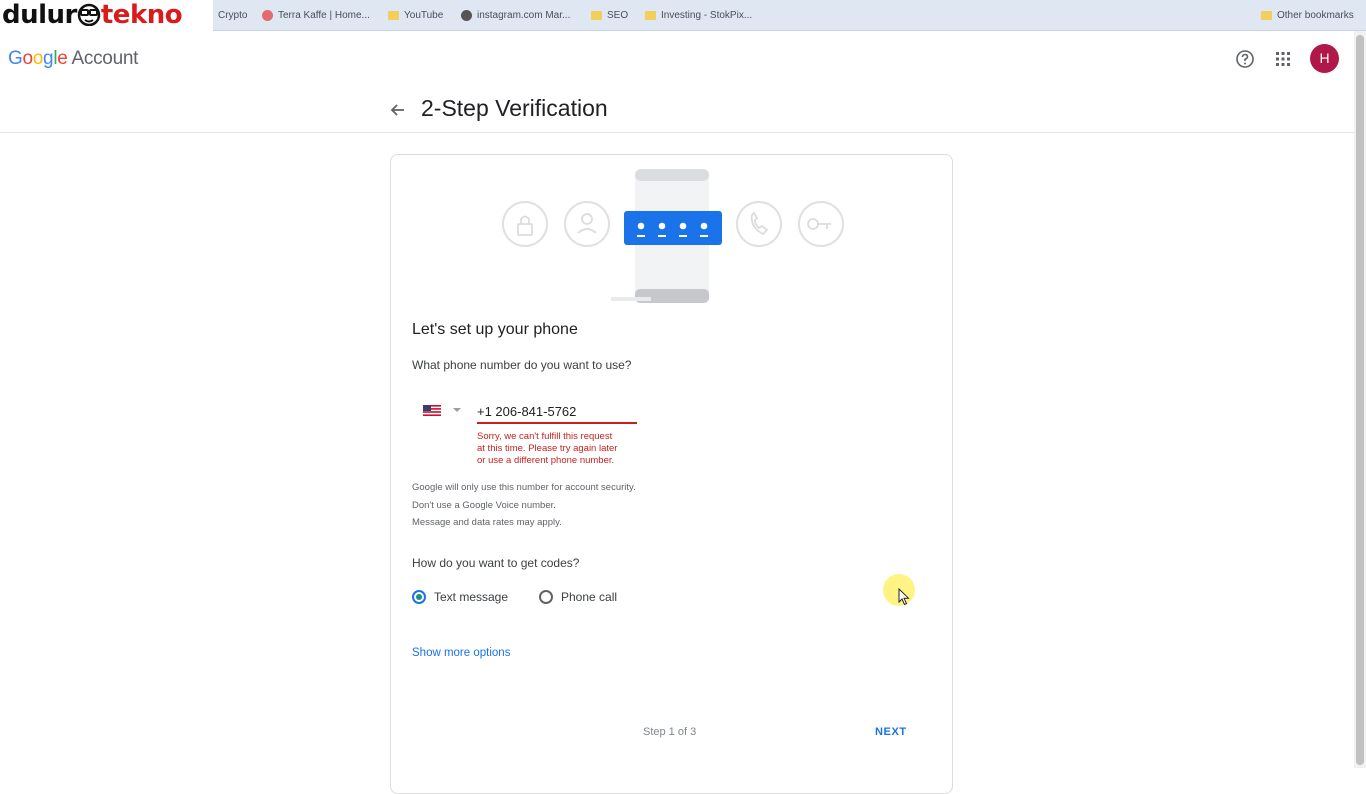 The height and width of the screenshot is (794, 1366). Describe the element at coordinates (904, 597) in the screenshot. I see `mouse-cursor-icon` at that location.